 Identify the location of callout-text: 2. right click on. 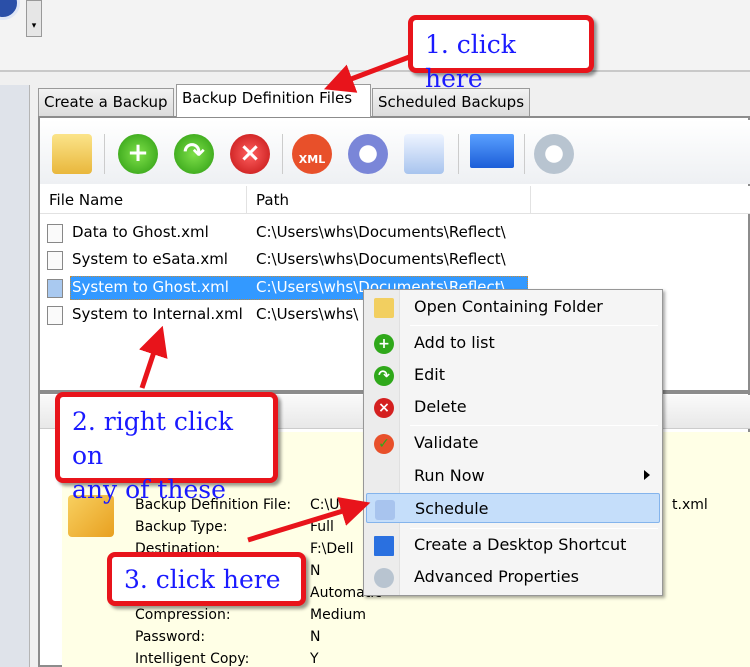
(152, 438).